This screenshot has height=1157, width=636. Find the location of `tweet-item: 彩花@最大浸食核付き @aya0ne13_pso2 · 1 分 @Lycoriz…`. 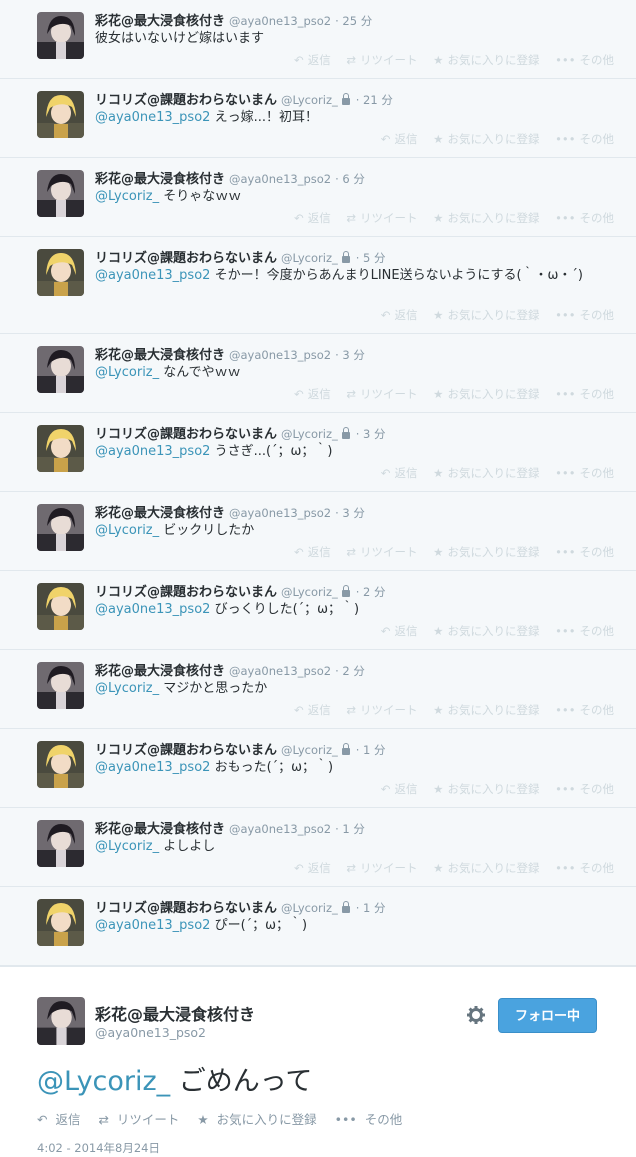

tweet-item: 彩花@最大浸食核付き @aya0ne13_pso2 · 1 分 @Lycoriz… is located at coordinates (318, 847).